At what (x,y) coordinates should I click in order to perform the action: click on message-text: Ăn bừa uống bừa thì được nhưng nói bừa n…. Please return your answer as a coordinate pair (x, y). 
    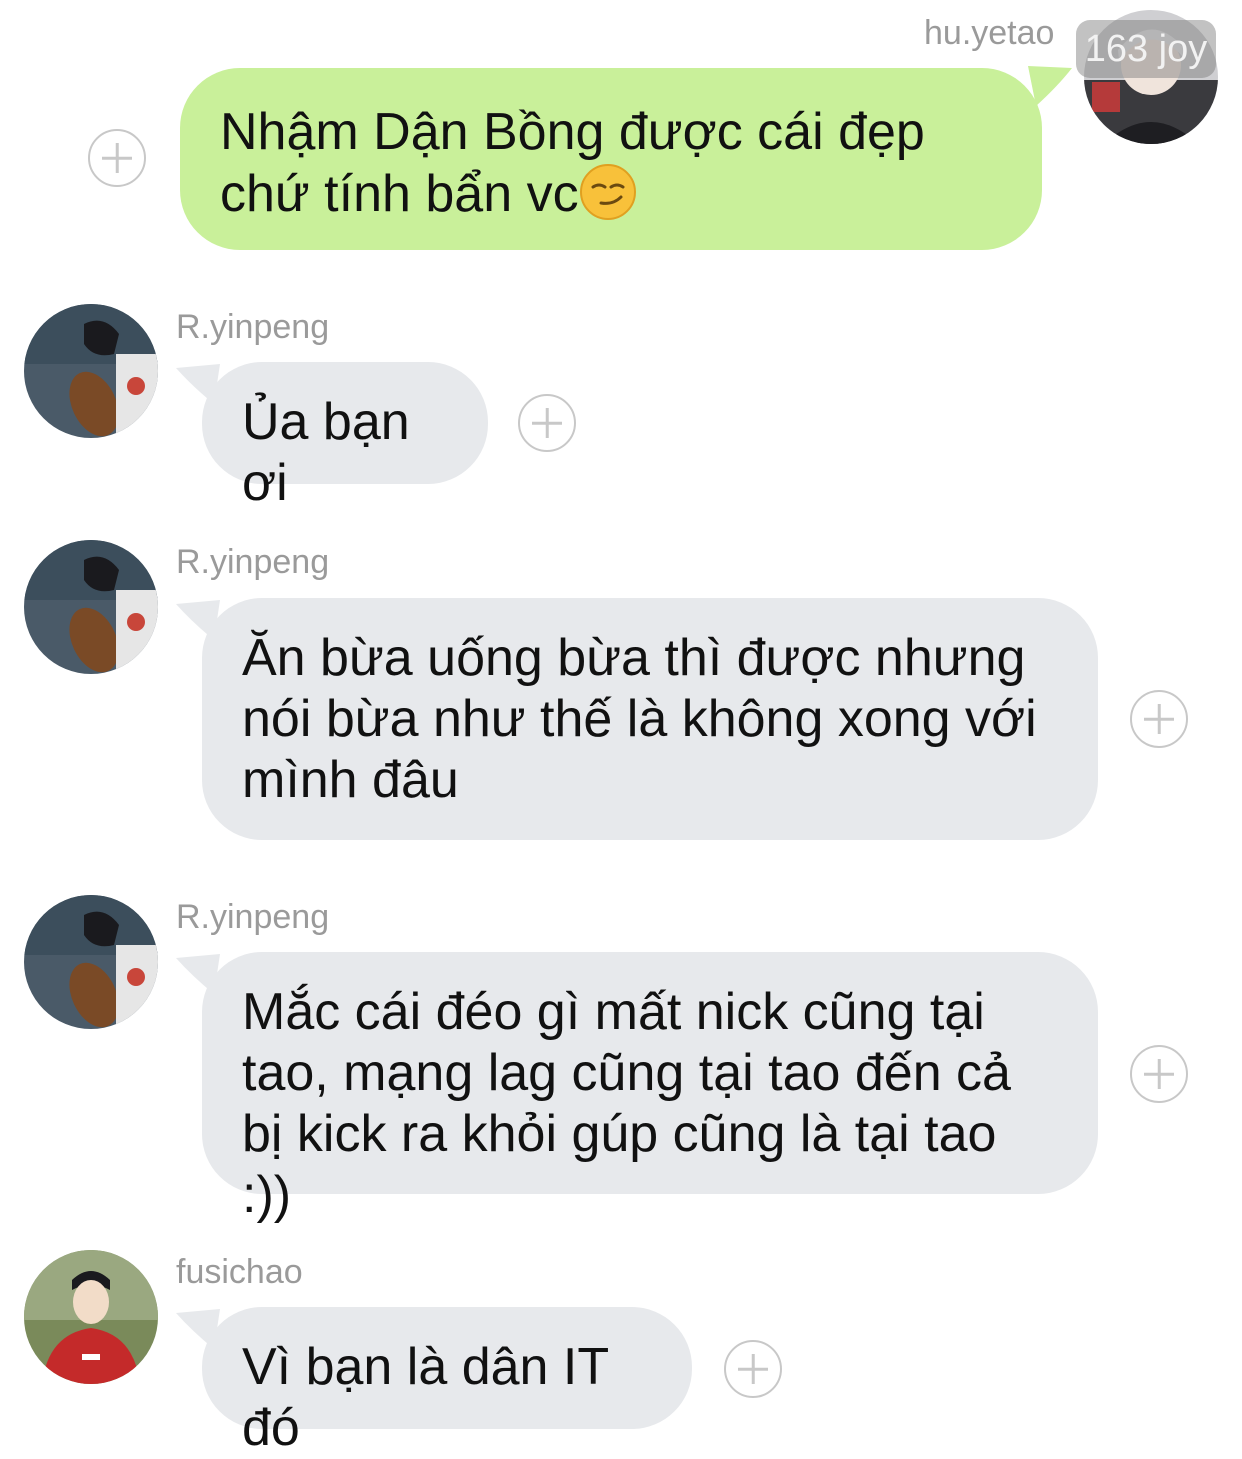
    Looking at the image, I should click on (639, 719).